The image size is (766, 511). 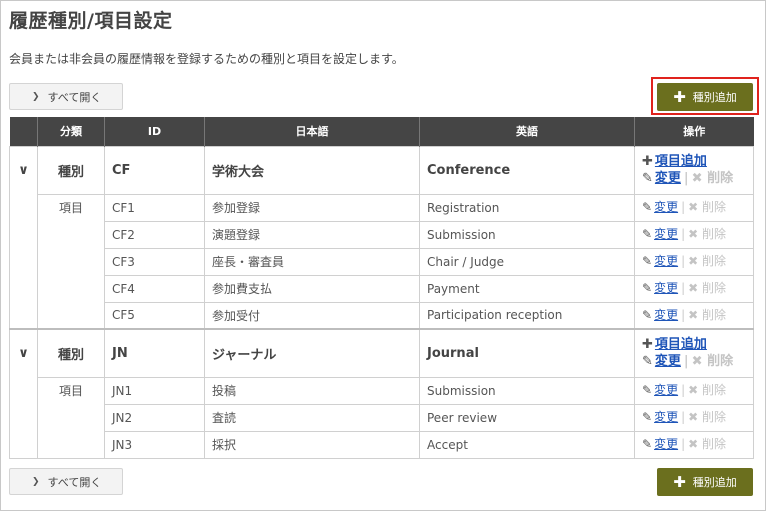 What do you see at coordinates (312, 234) in the screenshot?
I see `japanese-cell: 演題登録` at bounding box center [312, 234].